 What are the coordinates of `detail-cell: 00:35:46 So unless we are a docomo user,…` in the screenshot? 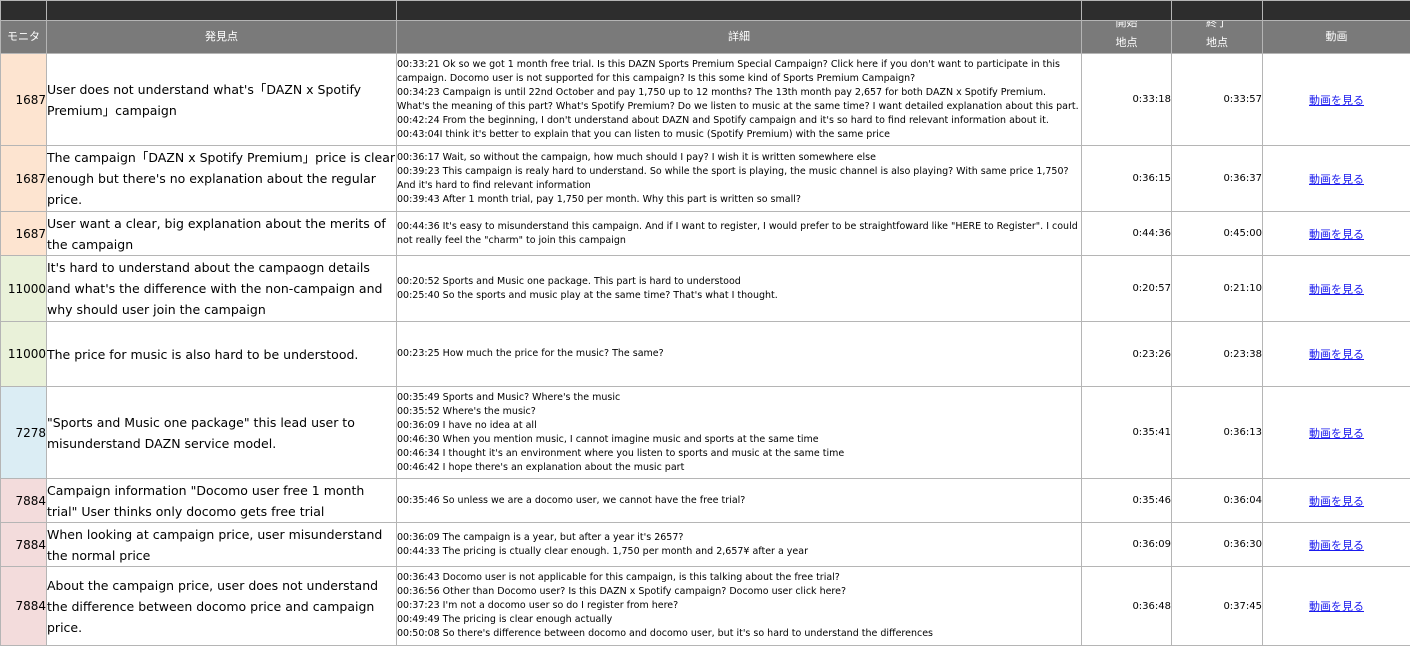 It's located at (739, 500).